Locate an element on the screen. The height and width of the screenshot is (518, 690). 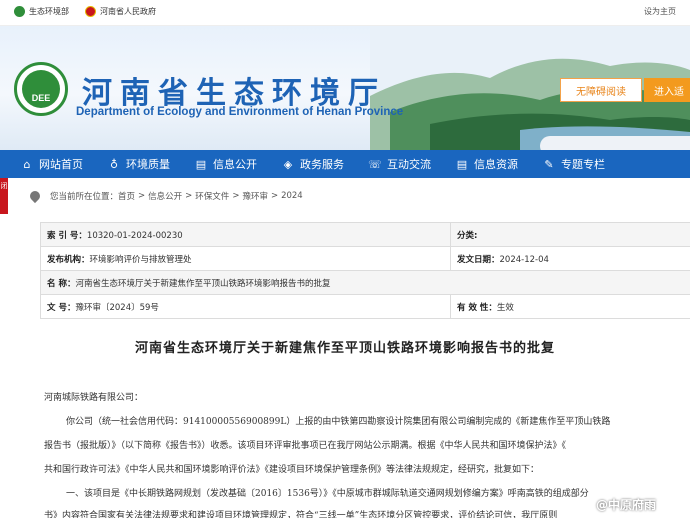
index-value: 10320-01-2024-00230 is located at coordinates (134, 235).